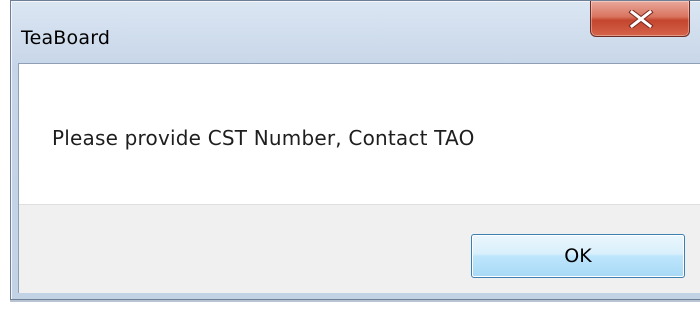 Image resolution: width=700 pixels, height=320 pixels. I want to click on close-button, so click(640, 19).